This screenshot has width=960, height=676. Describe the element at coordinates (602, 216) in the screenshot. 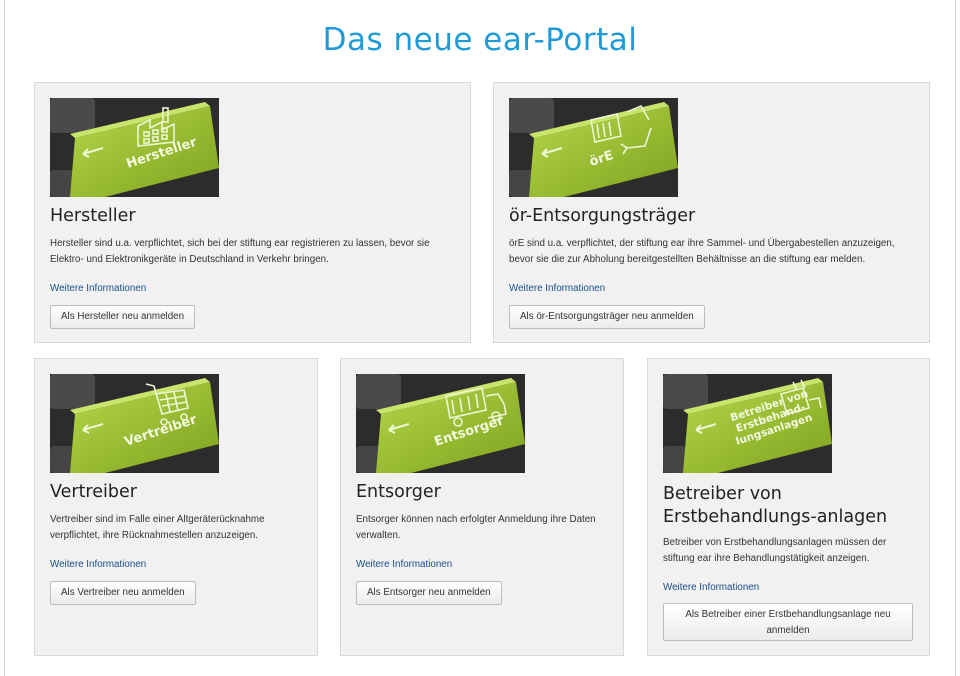

I see `card-heading: ör-Entsorgungsträger` at that location.